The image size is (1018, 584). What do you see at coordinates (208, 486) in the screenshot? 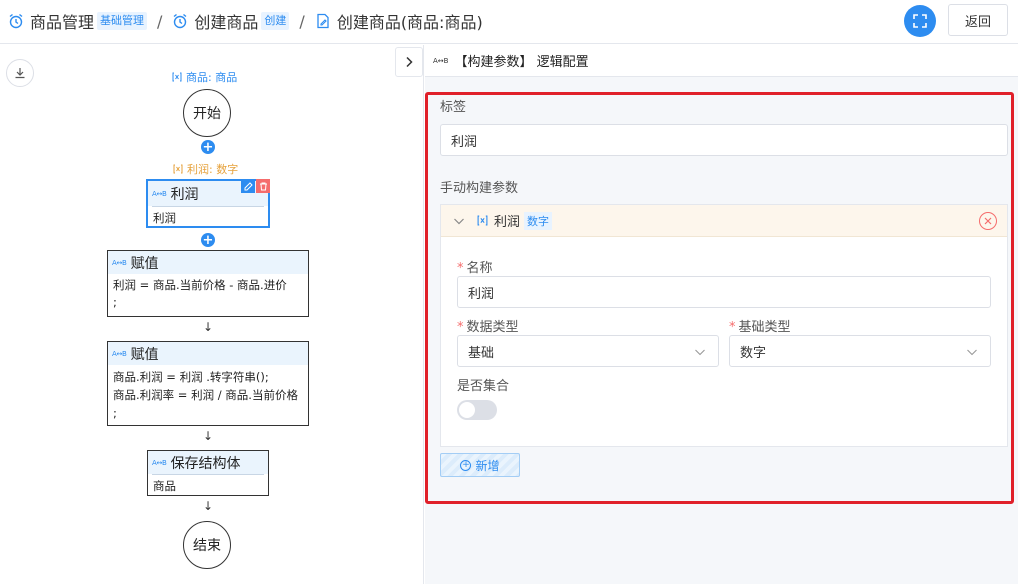
I see `node-body: 商品` at bounding box center [208, 486].